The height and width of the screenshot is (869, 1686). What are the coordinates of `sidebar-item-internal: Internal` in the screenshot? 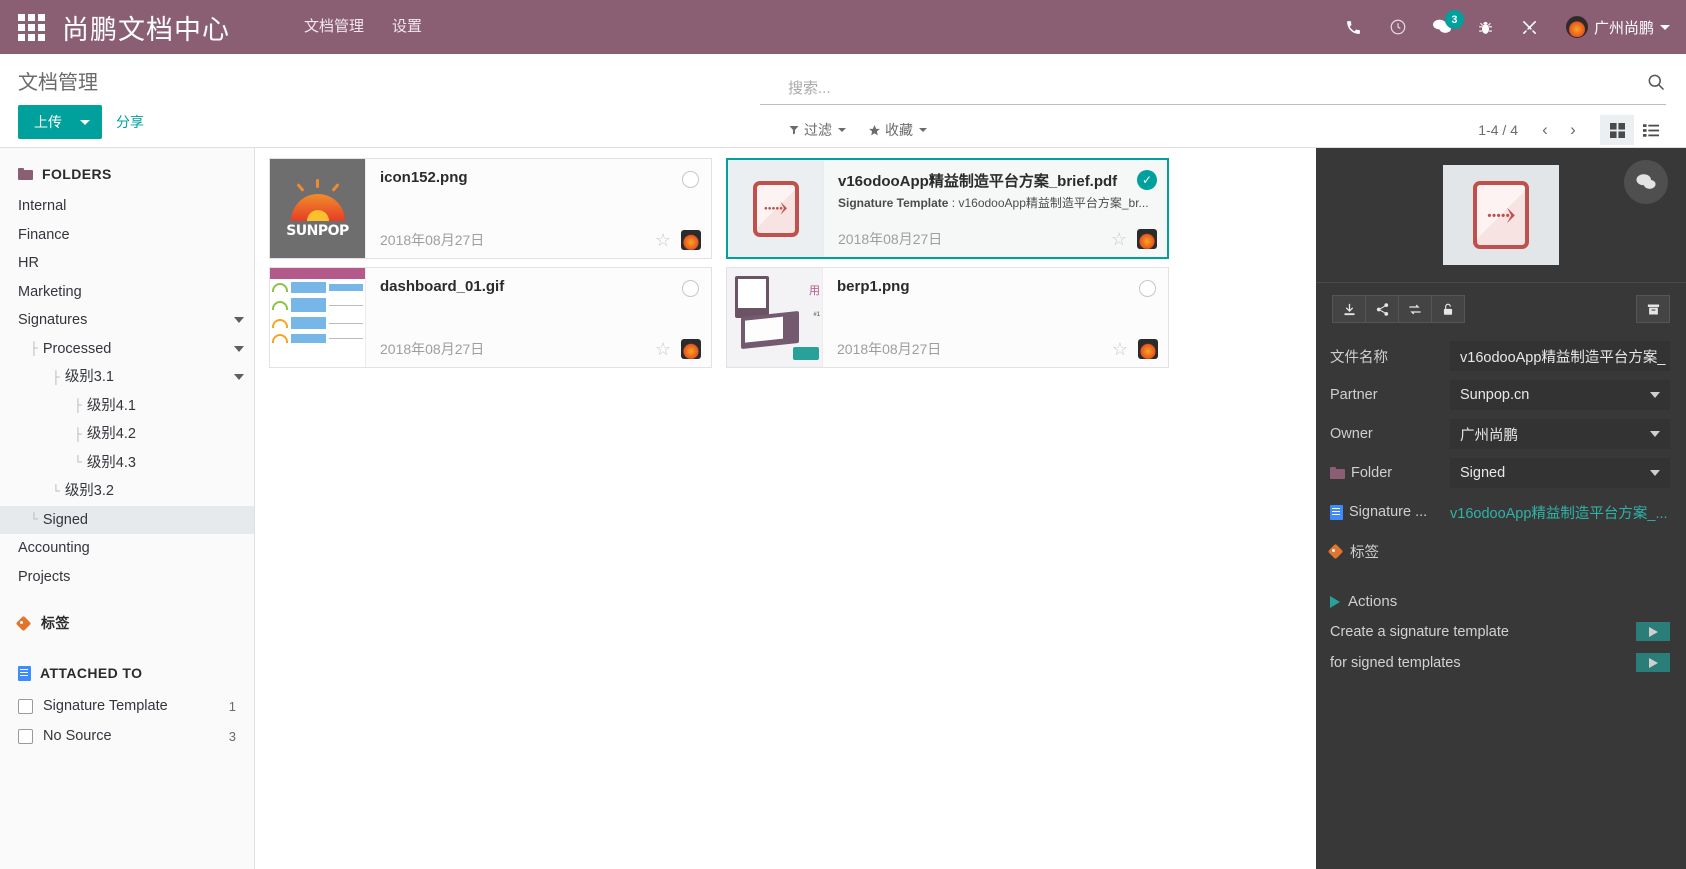 It's located at (127, 206).